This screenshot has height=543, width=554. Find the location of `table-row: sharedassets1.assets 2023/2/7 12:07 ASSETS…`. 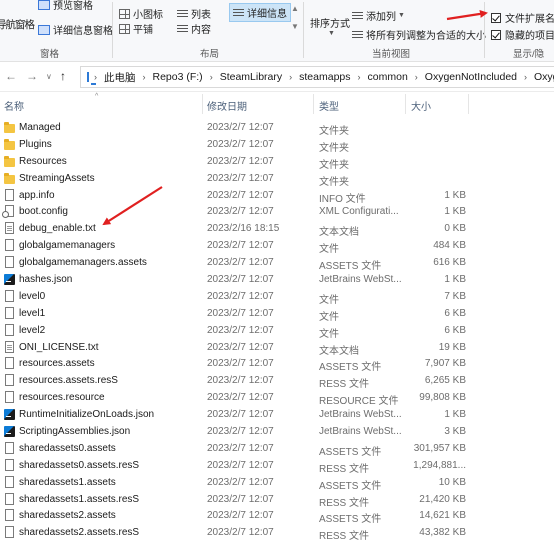

table-row: sharedassets1.assets 2023/2/7 12:07 ASSETS… is located at coordinates (277, 483).